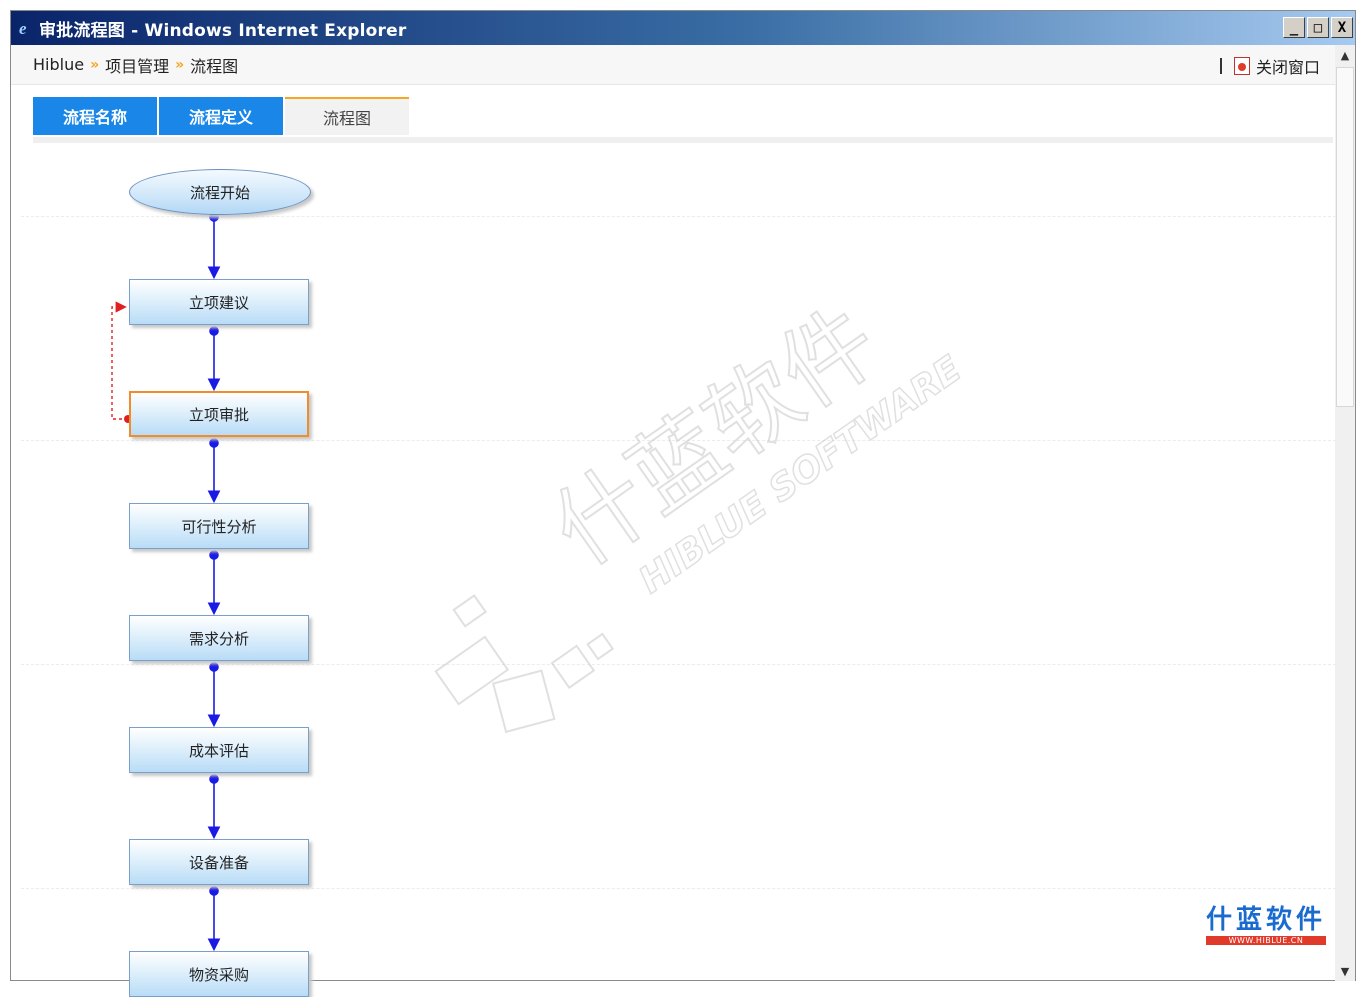 This screenshot has width=1356, height=997. I want to click on close-window-link: 关闭窗口, so click(1269, 66).